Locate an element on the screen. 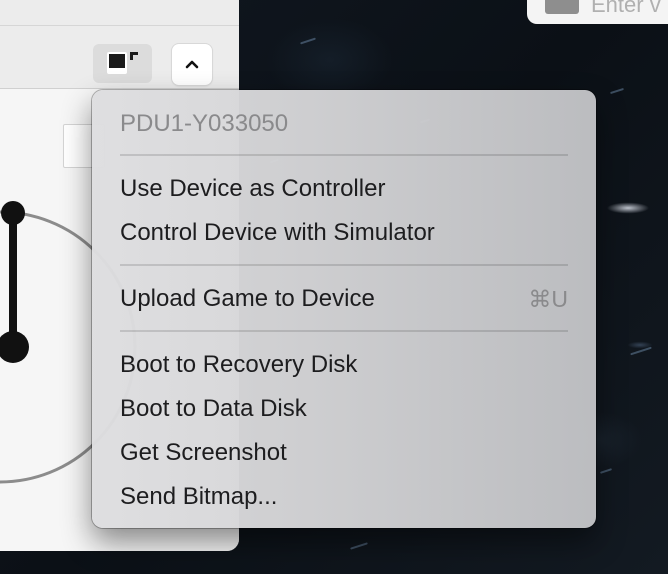 The width and height of the screenshot is (668, 574). menu-item-control-device-with-simulator: Control Device with Simulator is located at coordinates (344, 233).